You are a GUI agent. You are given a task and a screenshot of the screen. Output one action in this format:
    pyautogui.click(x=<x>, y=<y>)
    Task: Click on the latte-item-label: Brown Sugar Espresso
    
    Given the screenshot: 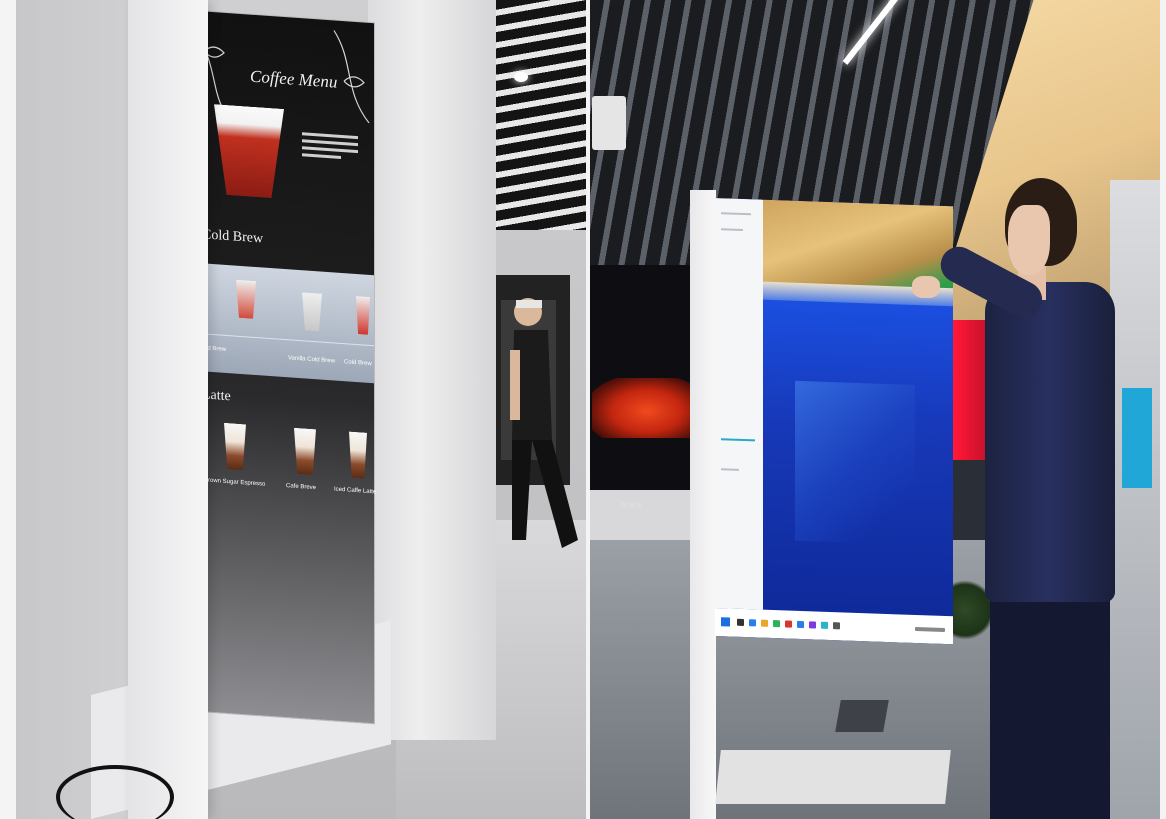 What is the action you would take?
    pyautogui.click(x=235, y=482)
    